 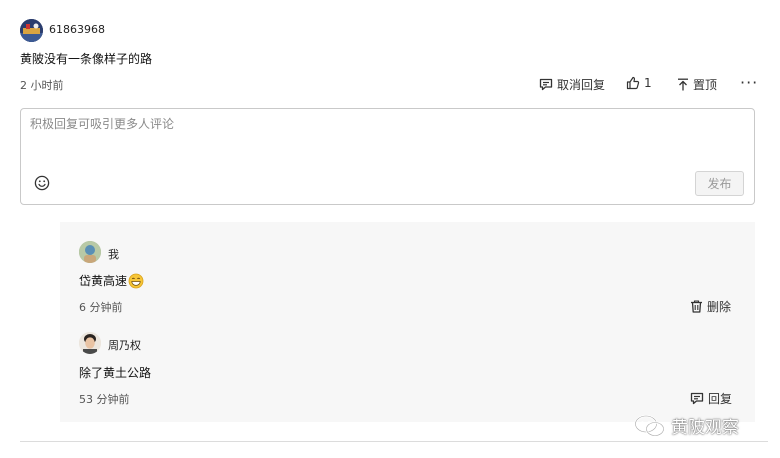 I want to click on grin-emoji-icon, so click(x=136, y=280).